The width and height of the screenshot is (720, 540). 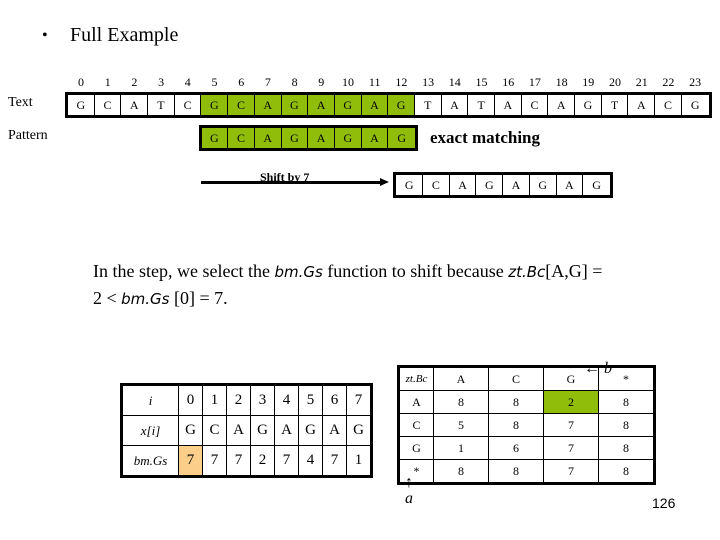 I want to click on index-label: 5, so click(x=214, y=82).